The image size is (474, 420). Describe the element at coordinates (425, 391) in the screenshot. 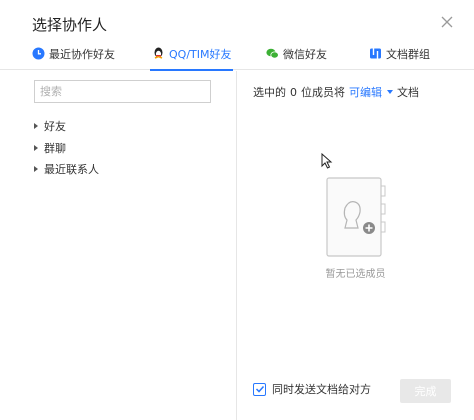

I see `done-button: 完成` at that location.